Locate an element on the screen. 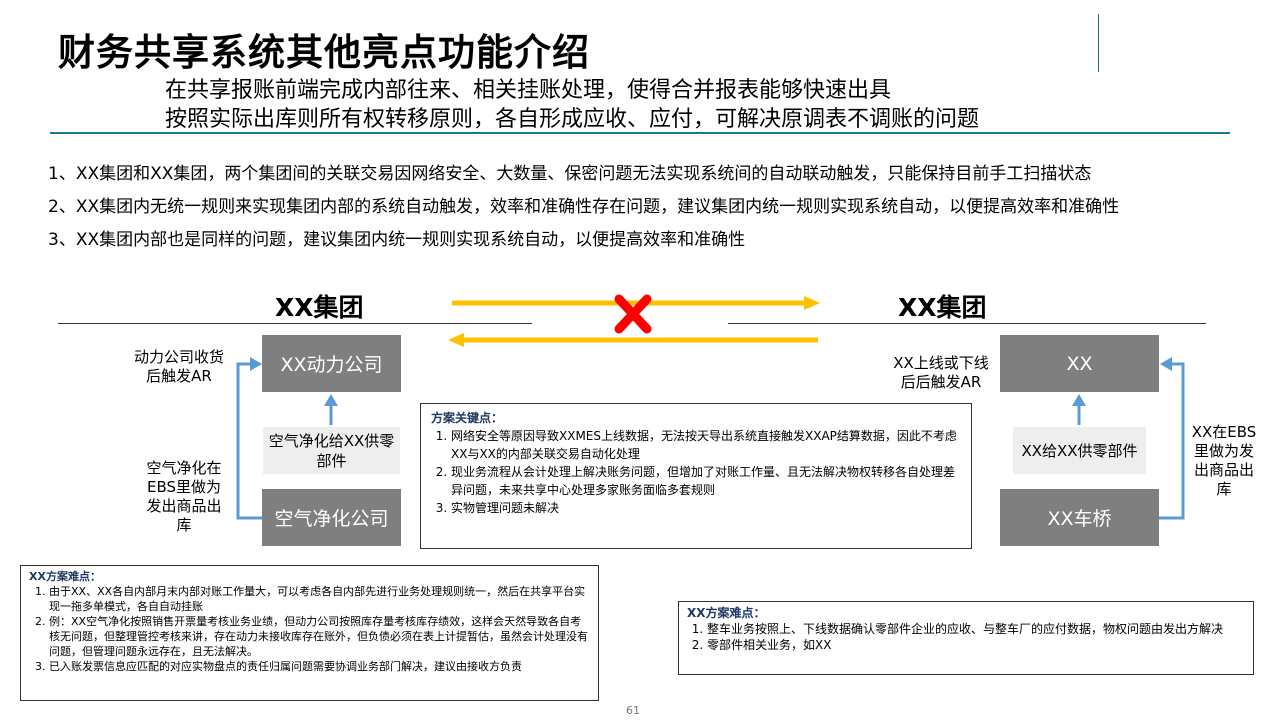  left-bottom-note: 空气净化在EBS里做为发出商品出库 is located at coordinates (184, 496).